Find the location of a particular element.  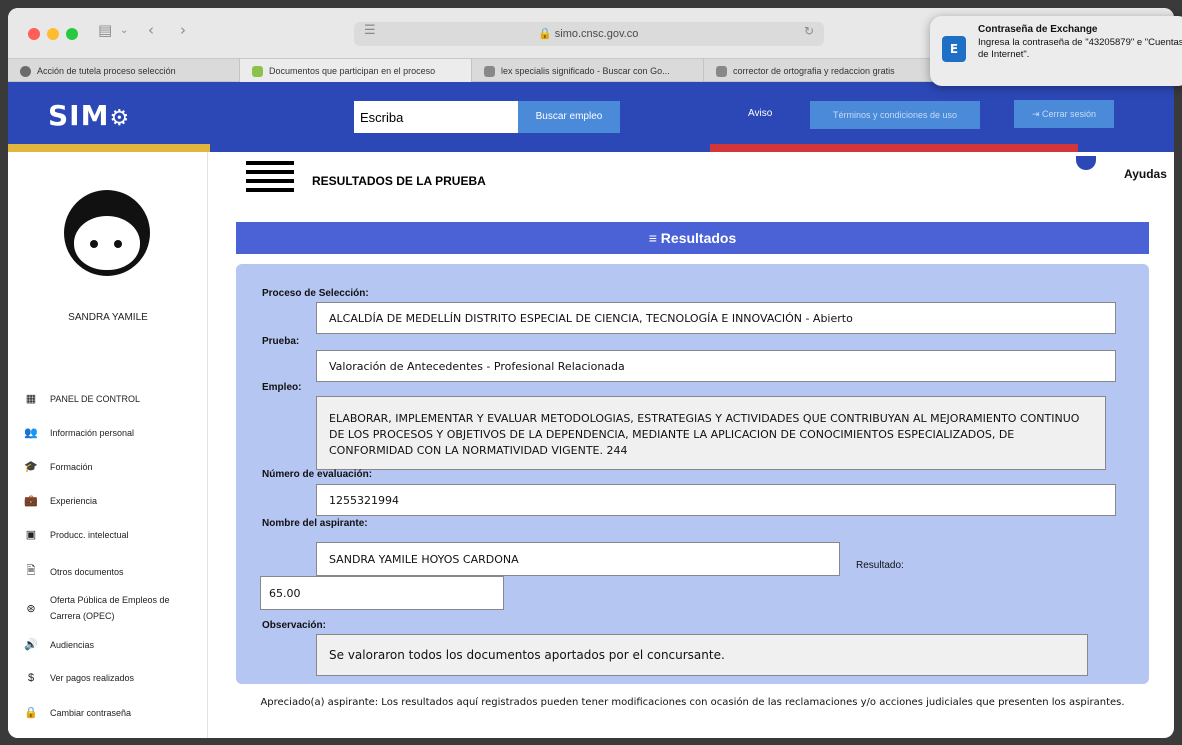

nombre-field: SANDRA YAMILE HOYOS CARDONA is located at coordinates (578, 559).